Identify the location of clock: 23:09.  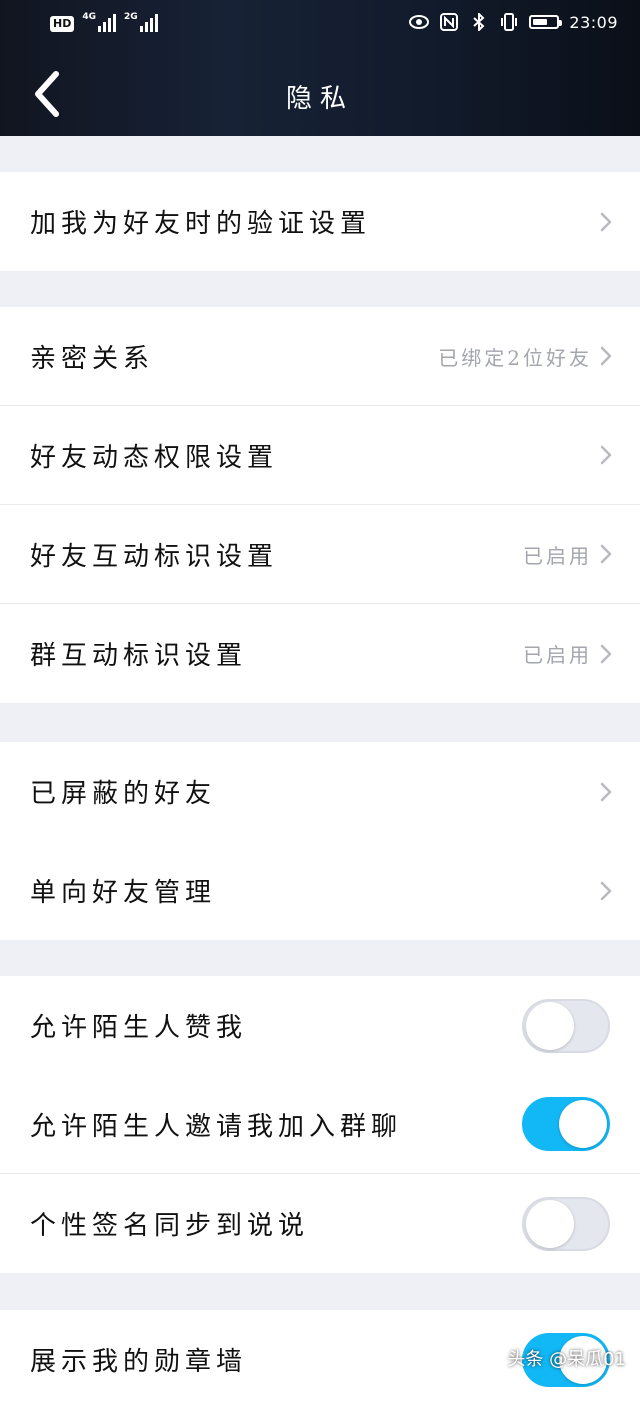
(593, 22).